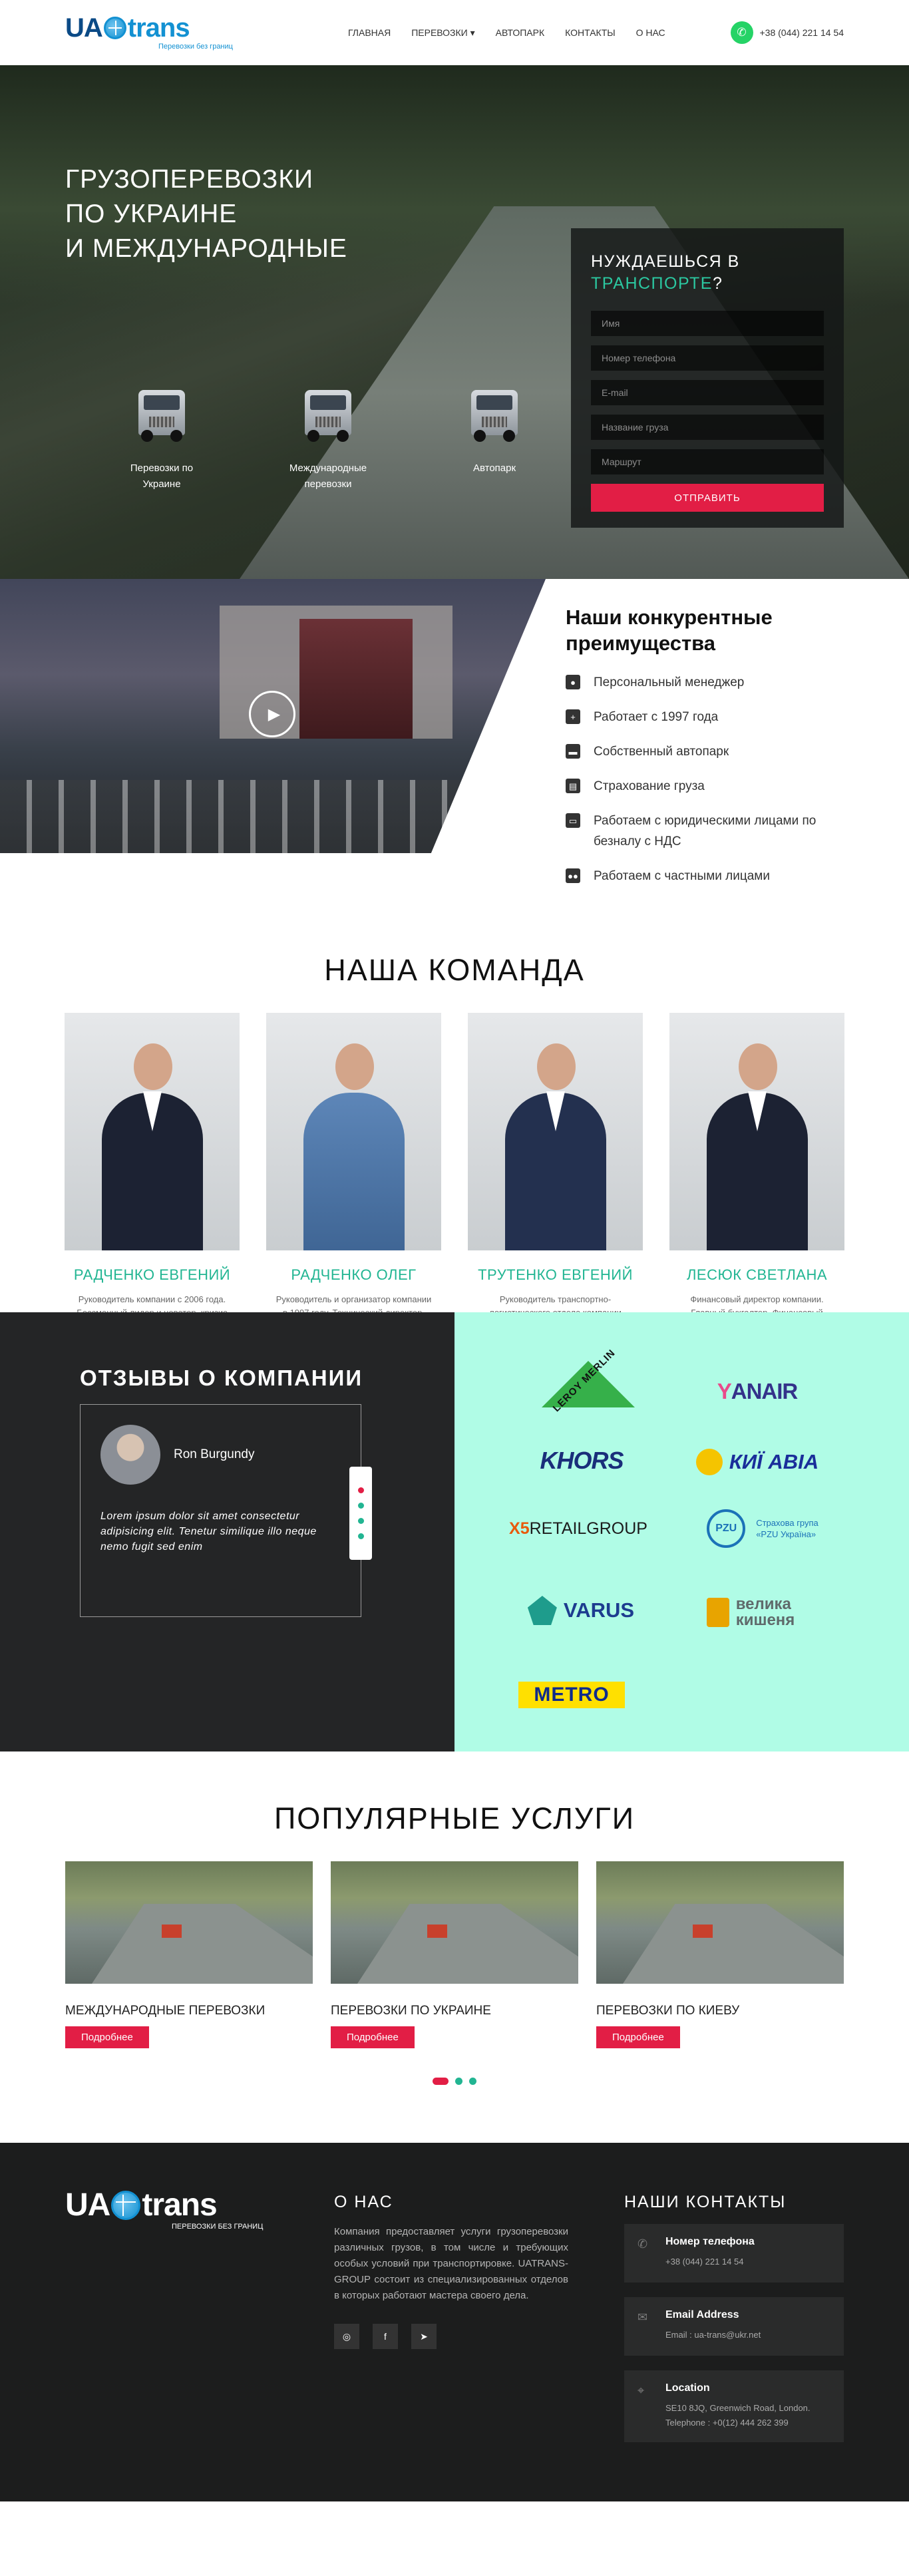 This screenshot has height=2576, width=909. What do you see at coordinates (161, 33) in the screenshot?
I see `logo: UA trans Перевозки без границ` at bounding box center [161, 33].